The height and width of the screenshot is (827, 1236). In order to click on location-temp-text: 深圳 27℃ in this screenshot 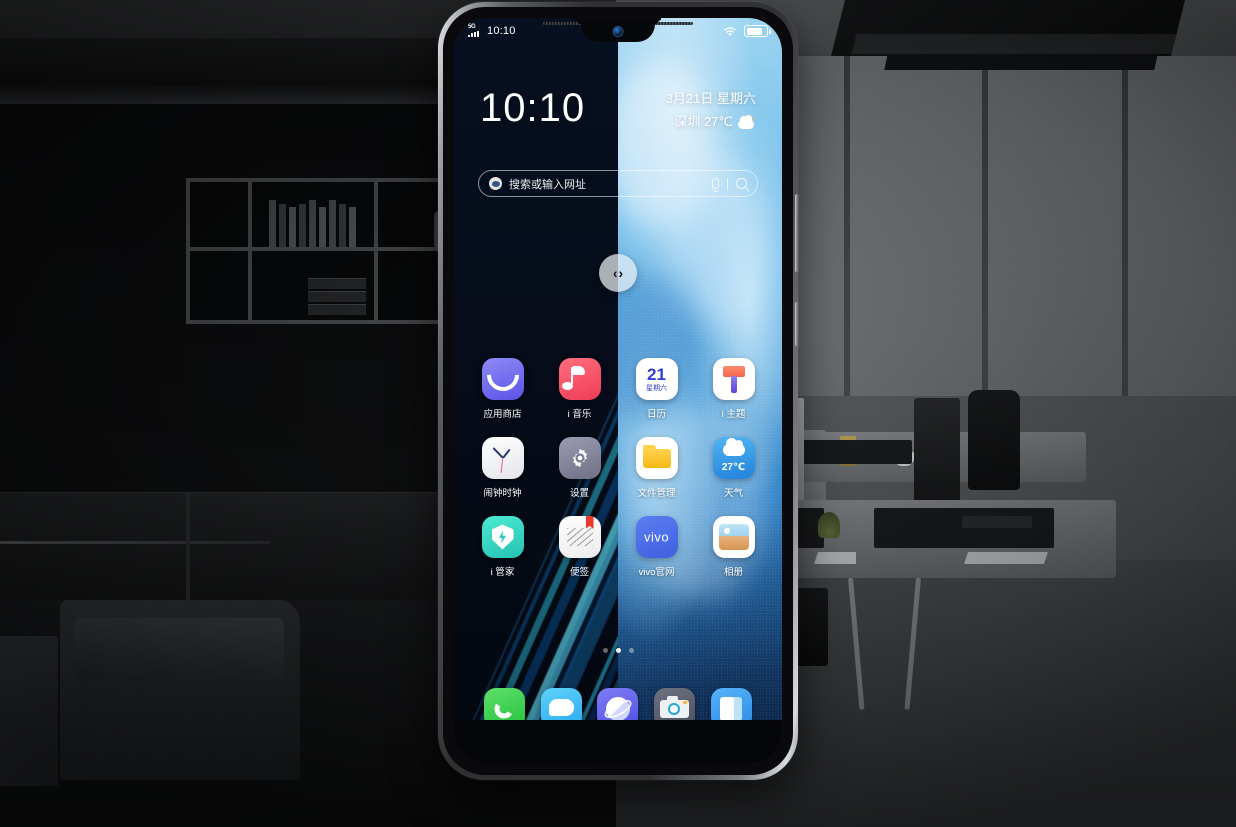, I will do `click(703, 121)`.